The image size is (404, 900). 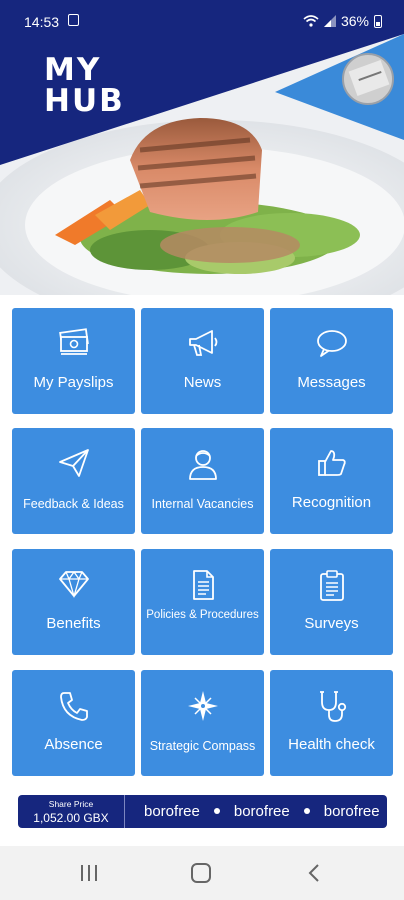 I want to click on tile-label: Benefits, so click(x=73, y=623).